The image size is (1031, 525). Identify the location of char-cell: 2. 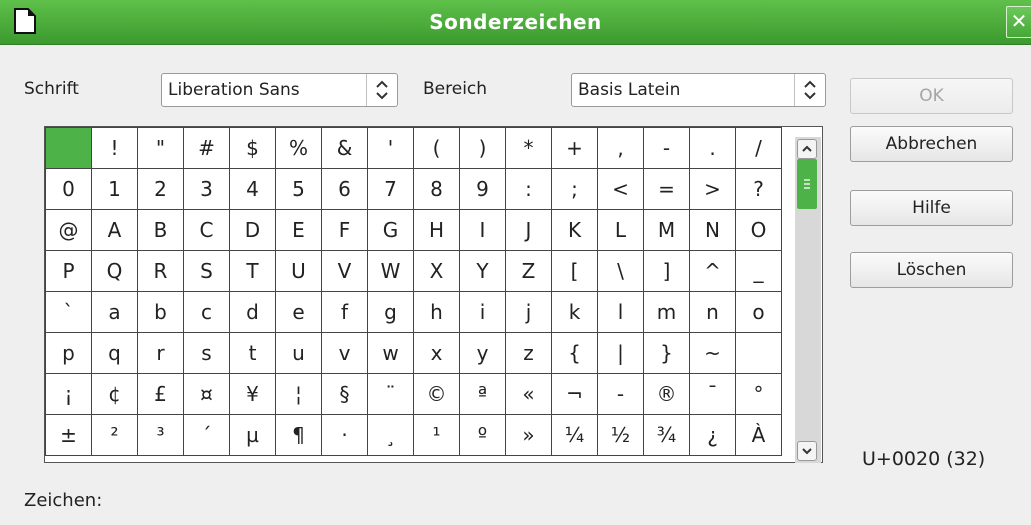
(160, 189).